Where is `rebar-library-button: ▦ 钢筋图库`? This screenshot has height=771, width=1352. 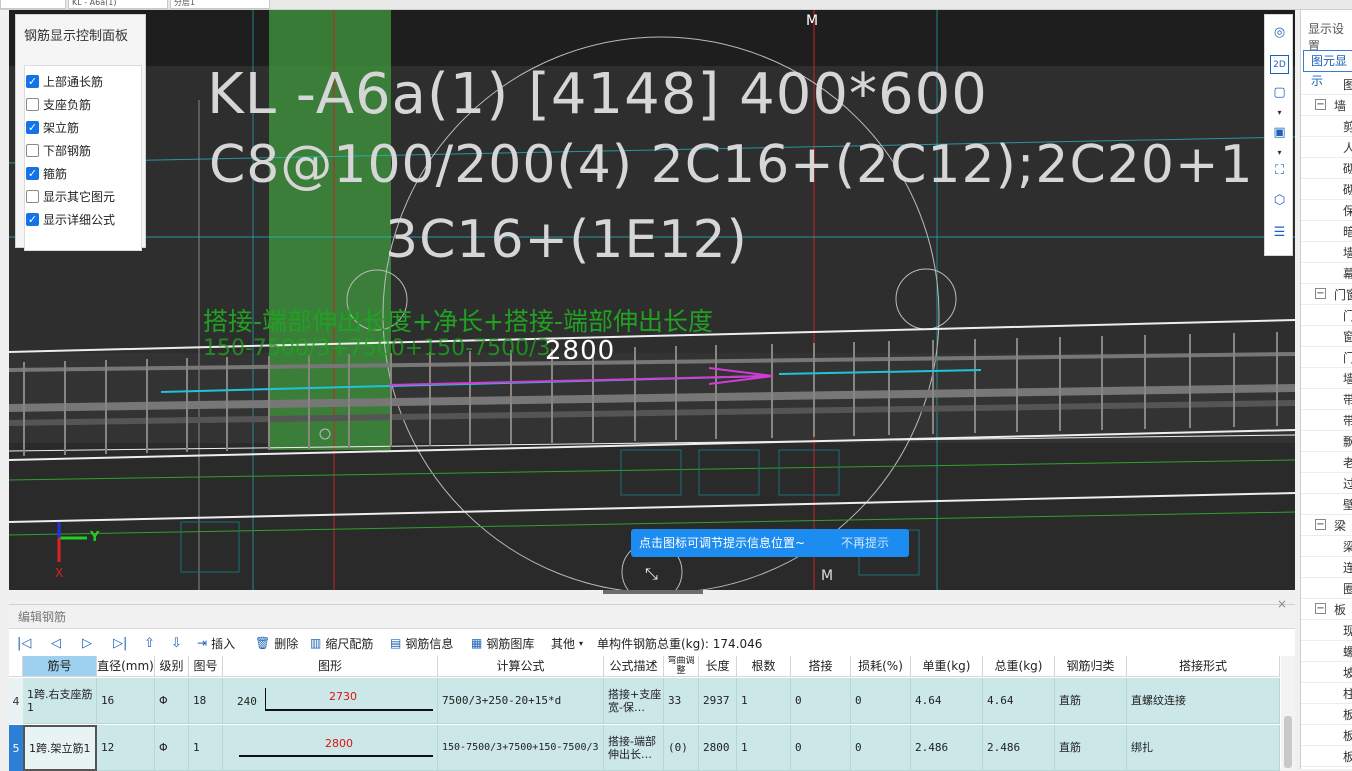
rebar-library-button: ▦ 钢筋图库 is located at coordinates (502, 643).